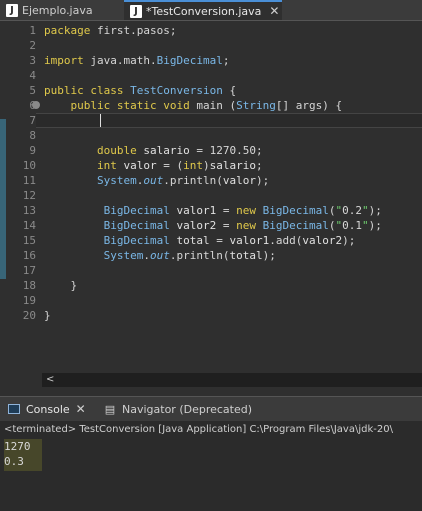 Image resolution: width=422 pixels, height=511 pixels. I want to click on tab-console: Console ✕, so click(47, 409).